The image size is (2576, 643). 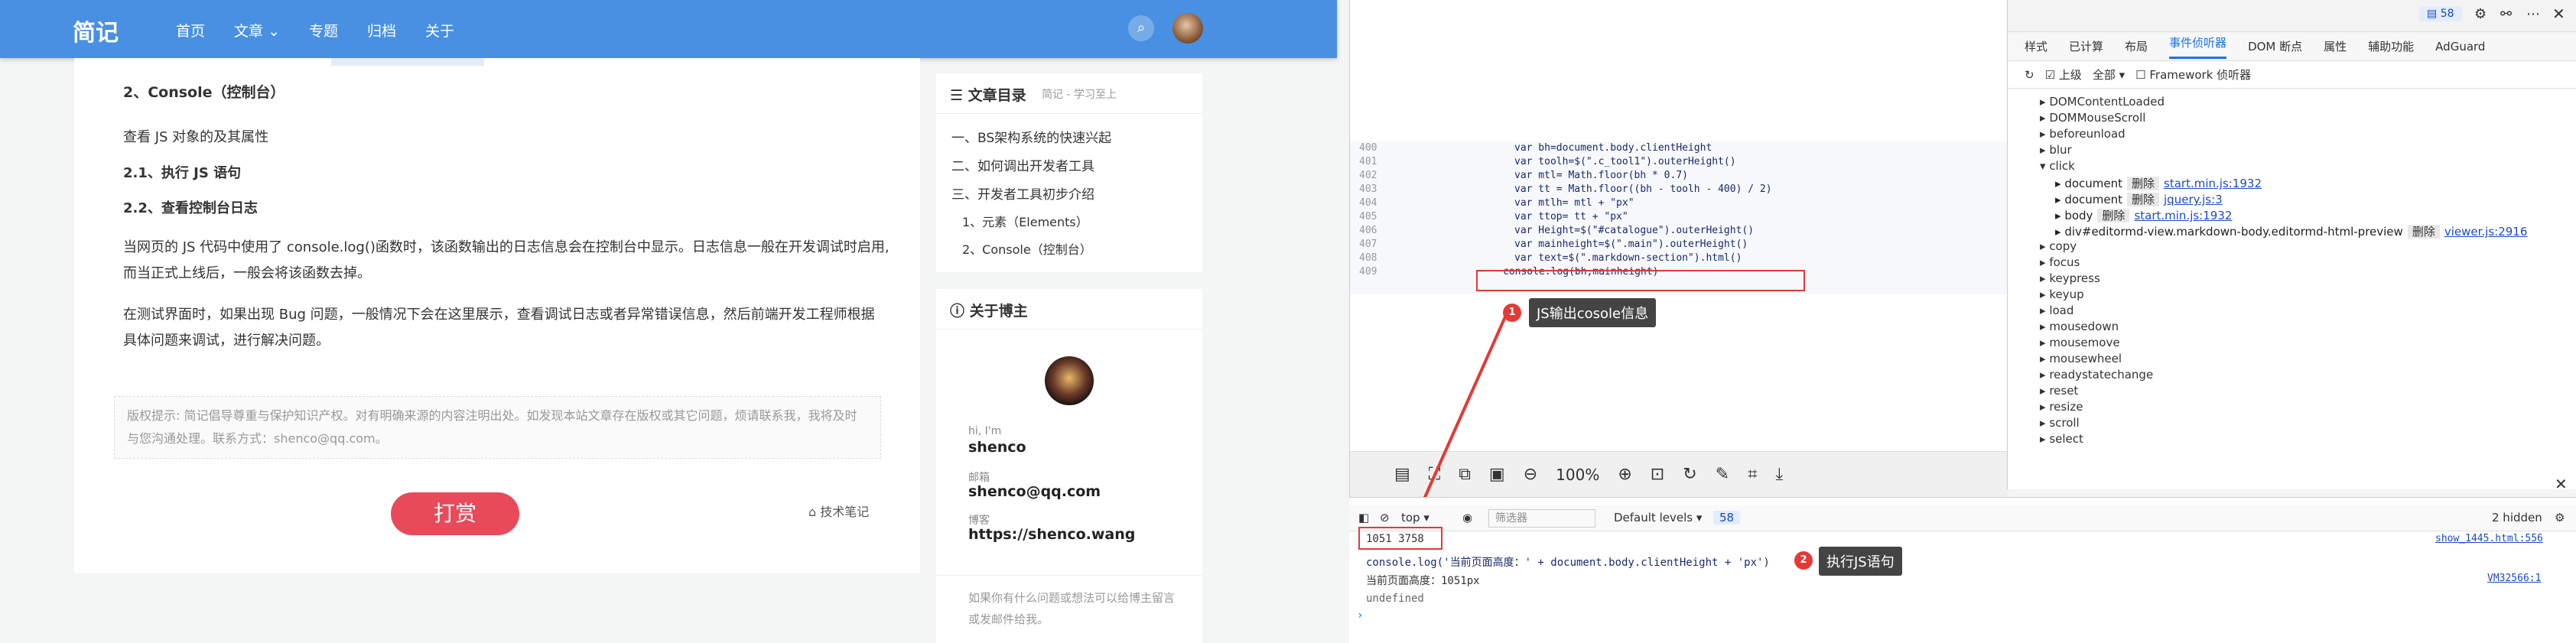 I want to click on event-listener-item: ▸ mousemove, so click(x=2080, y=342).